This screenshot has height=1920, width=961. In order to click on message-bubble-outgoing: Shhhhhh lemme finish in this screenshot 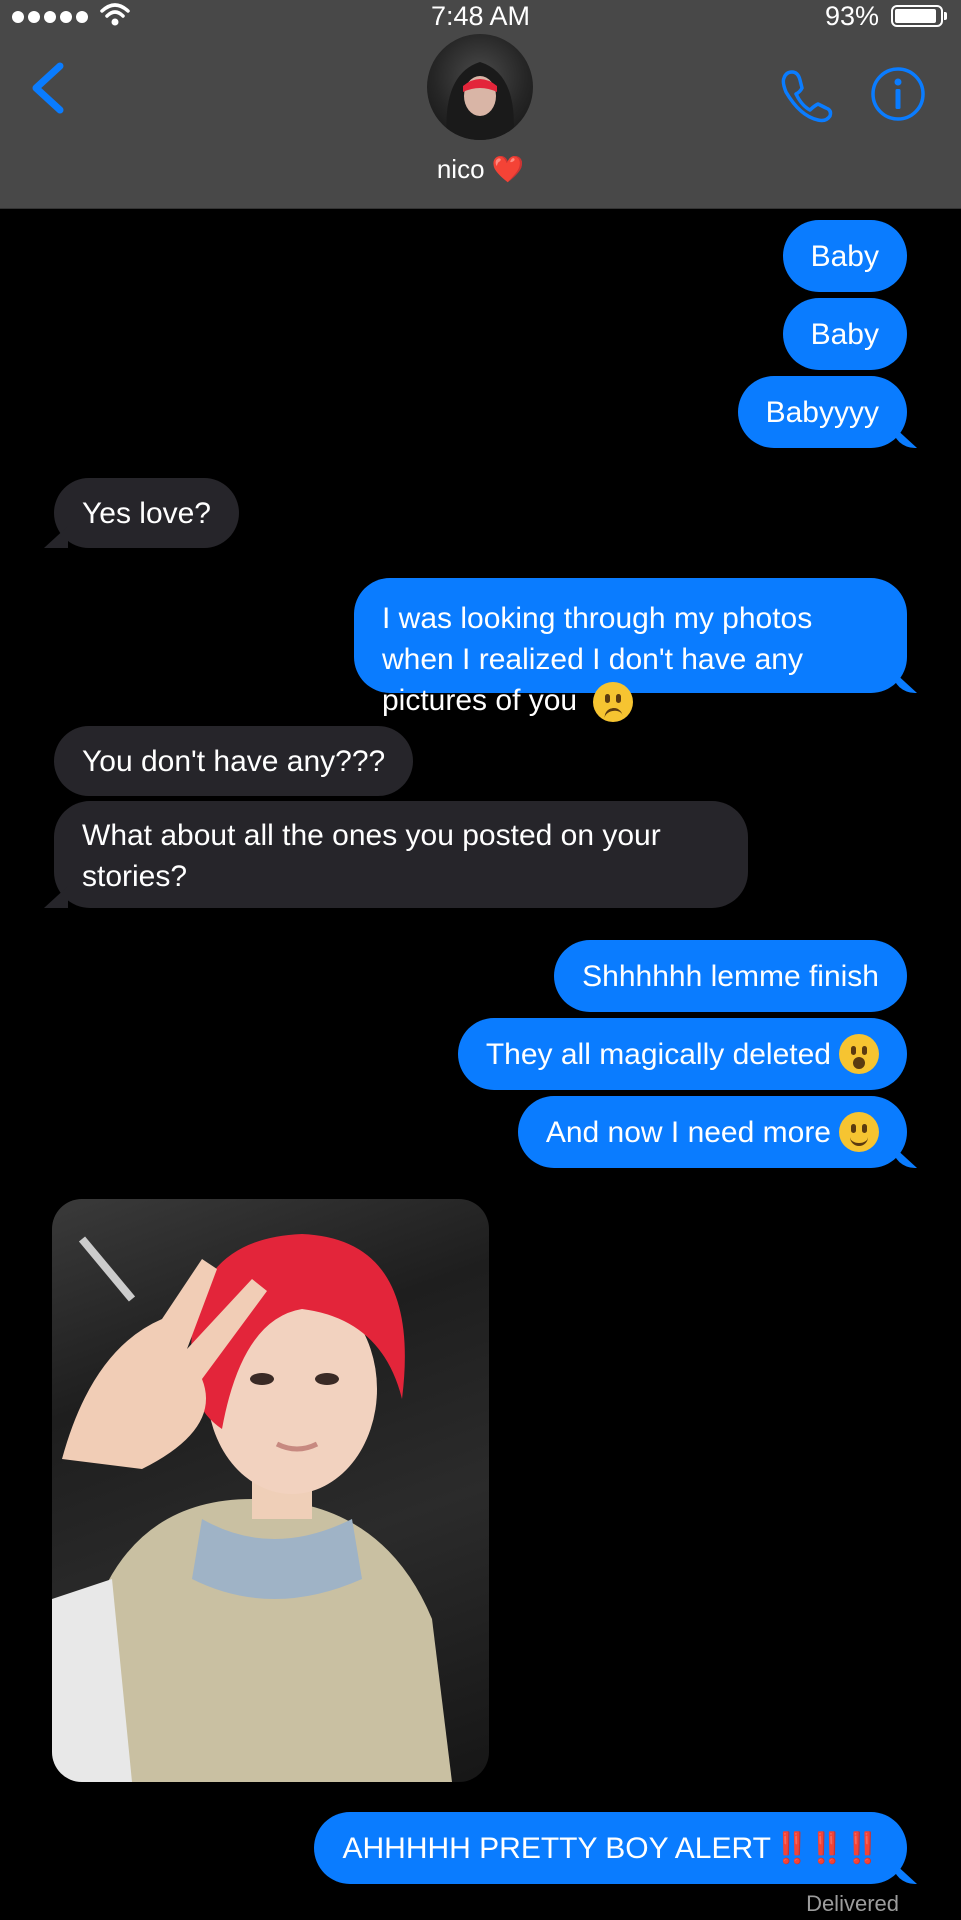, I will do `click(730, 976)`.